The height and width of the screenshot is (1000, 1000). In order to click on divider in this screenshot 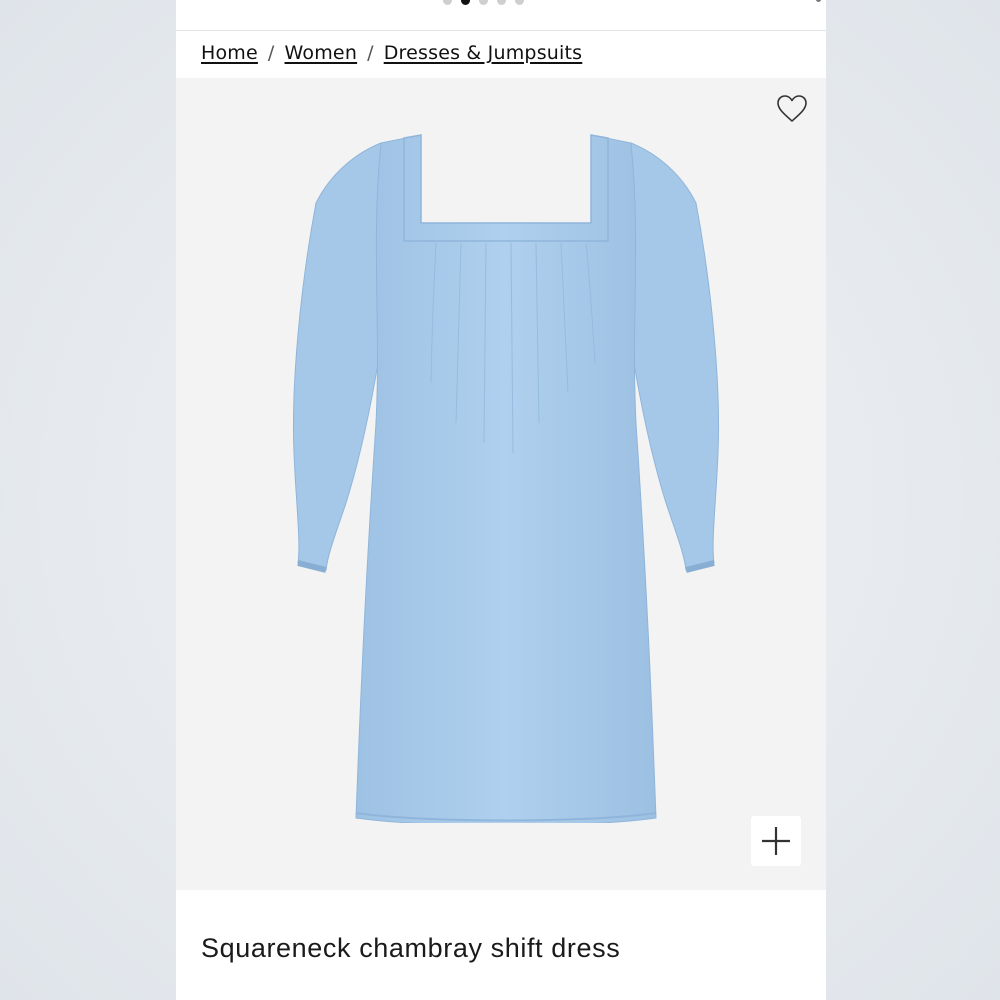, I will do `click(501, 30)`.